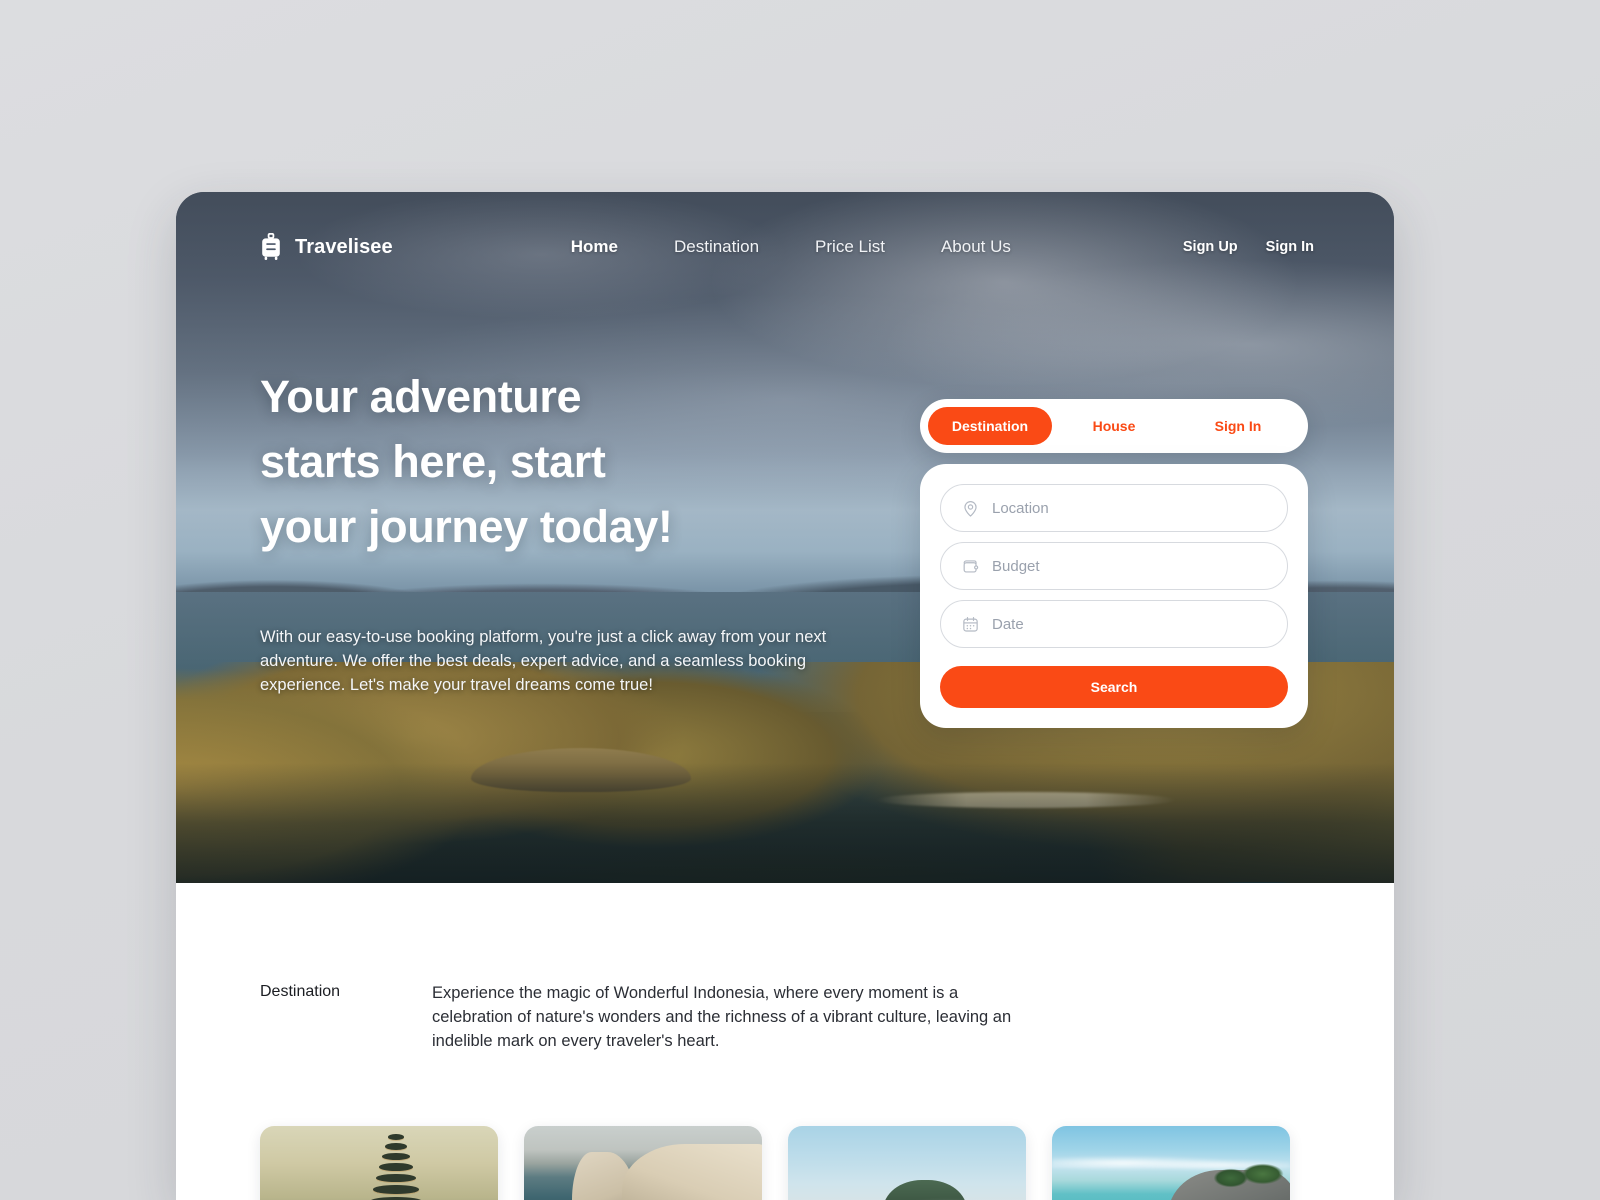  I want to click on search-tabs: Destination House Sign In, so click(1114, 426).